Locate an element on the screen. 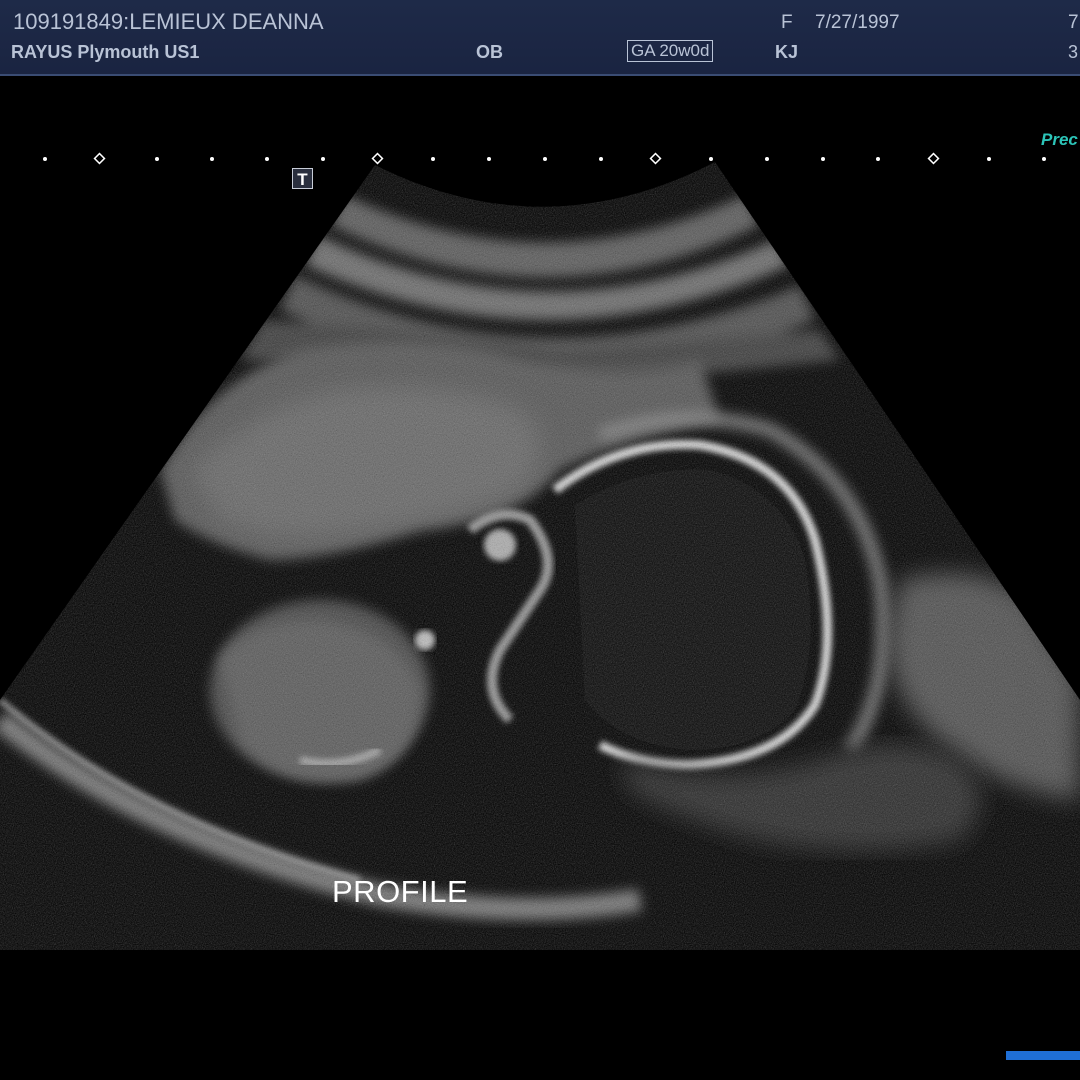  patient-id-name: 109191849:LEMIEUX DEANNA is located at coordinates (168, 21).